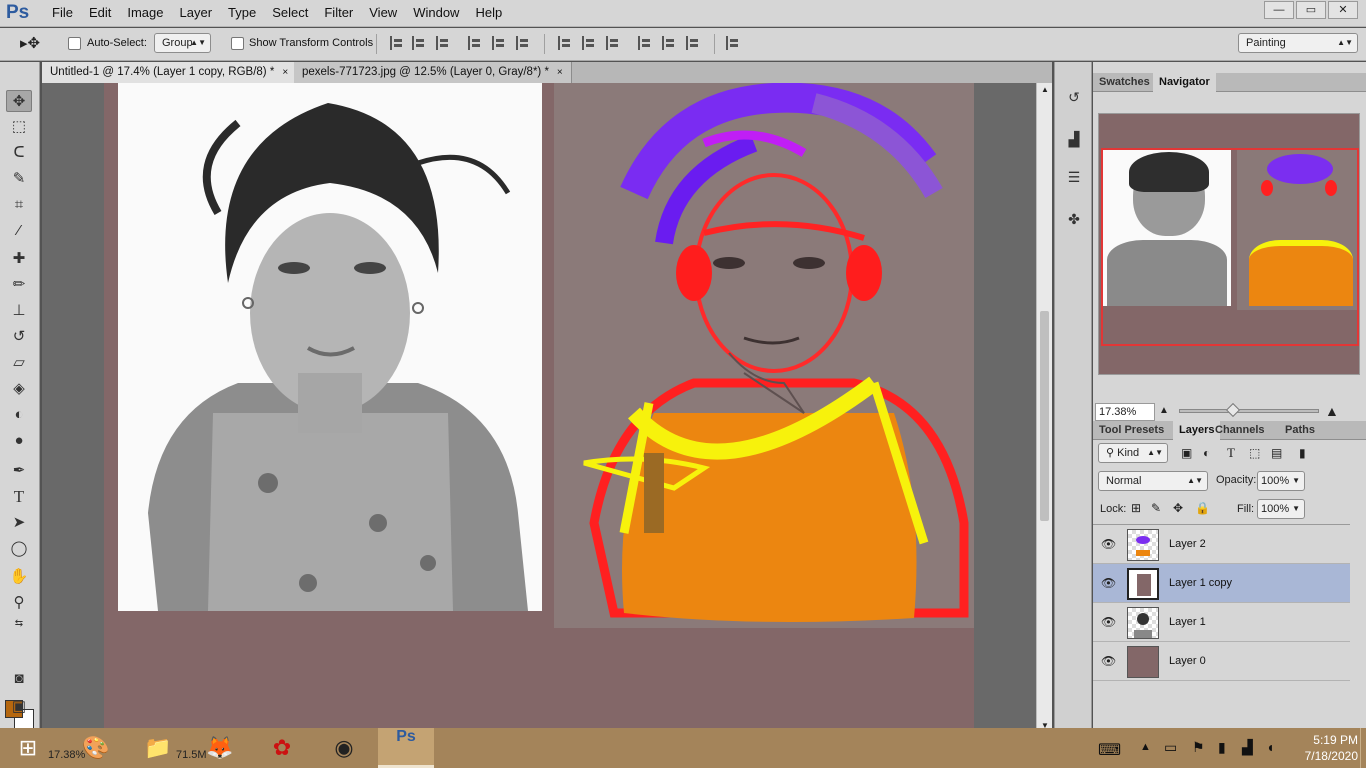  Describe the element at coordinates (1221, 544) in the screenshot. I see `layer-row-layer-2: 👁 Layer 2` at that location.